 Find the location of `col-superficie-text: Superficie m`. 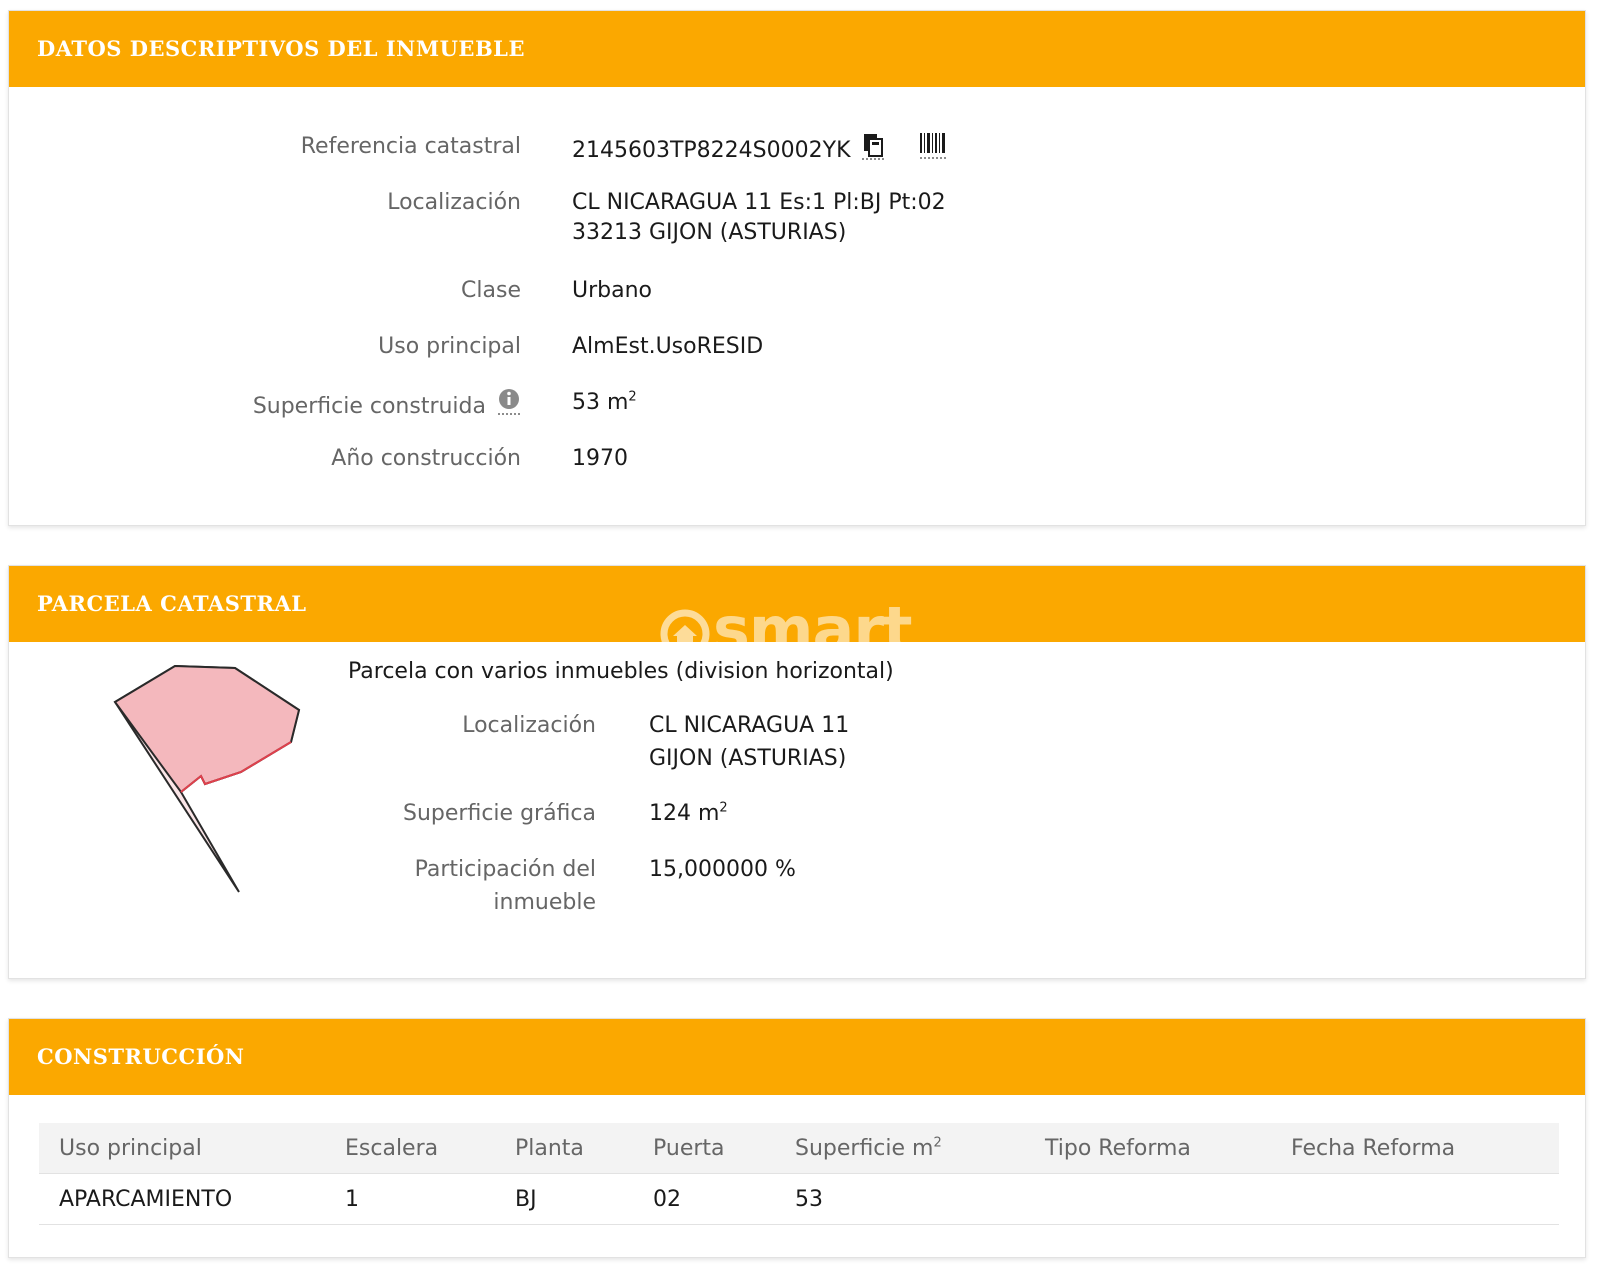

col-superficie-text: Superficie m is located at coordinates (864, 1148).